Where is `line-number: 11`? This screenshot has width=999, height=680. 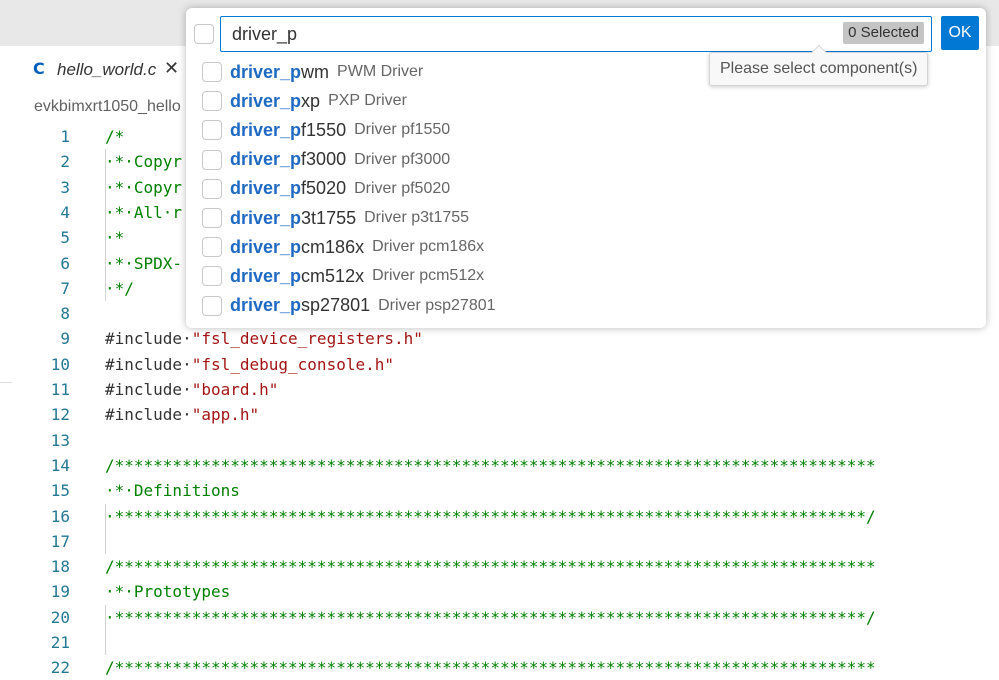 line-number: 11 is located at coordinates (60, 389).